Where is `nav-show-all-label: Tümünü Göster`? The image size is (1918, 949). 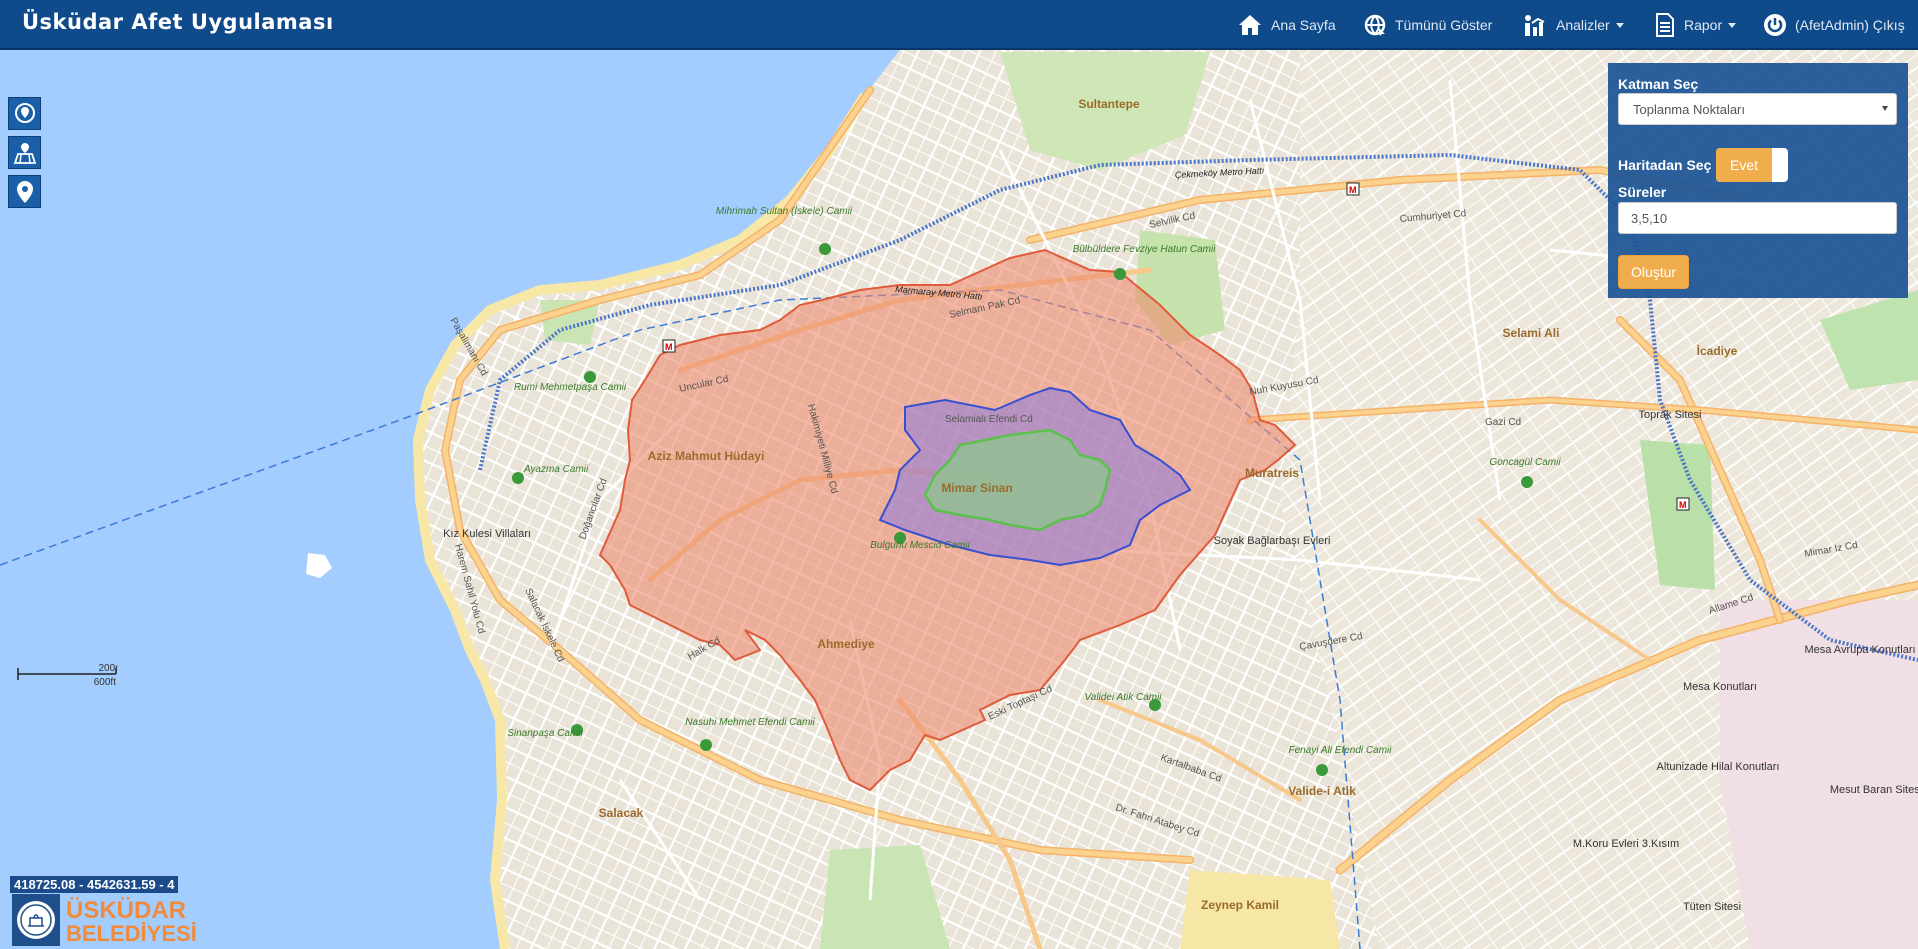
nav-show-all-label: Tümünü Göster is located at coordinates (1444, 25).